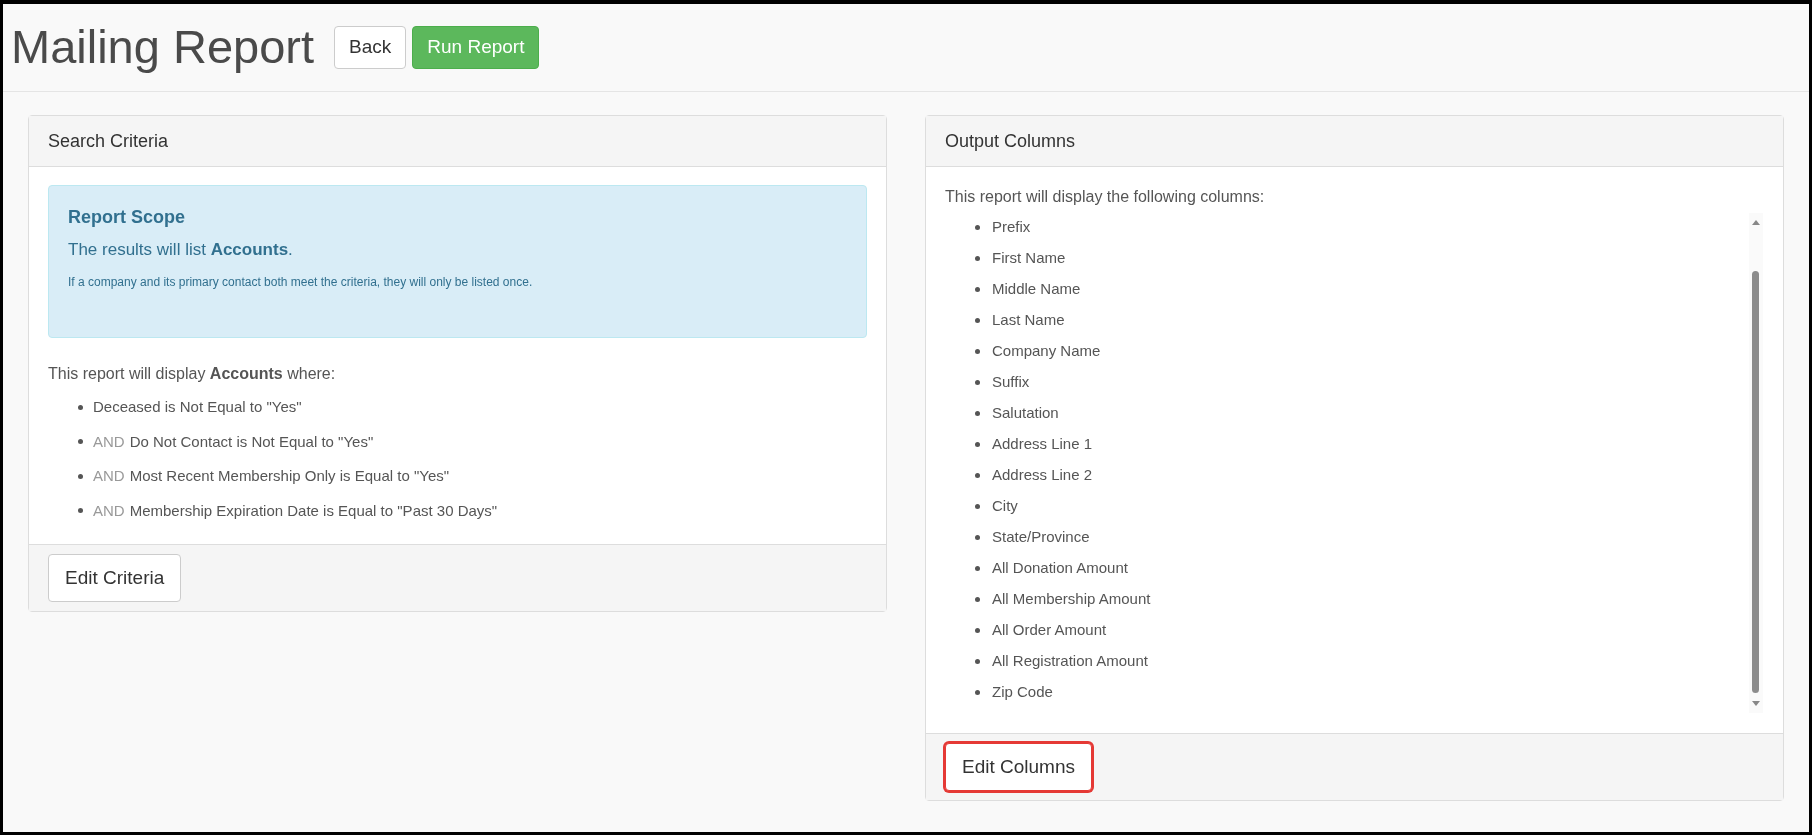 This screenshot has width=1812, height=835. I want to click on column-name: Suffix, so click(1011, 381).